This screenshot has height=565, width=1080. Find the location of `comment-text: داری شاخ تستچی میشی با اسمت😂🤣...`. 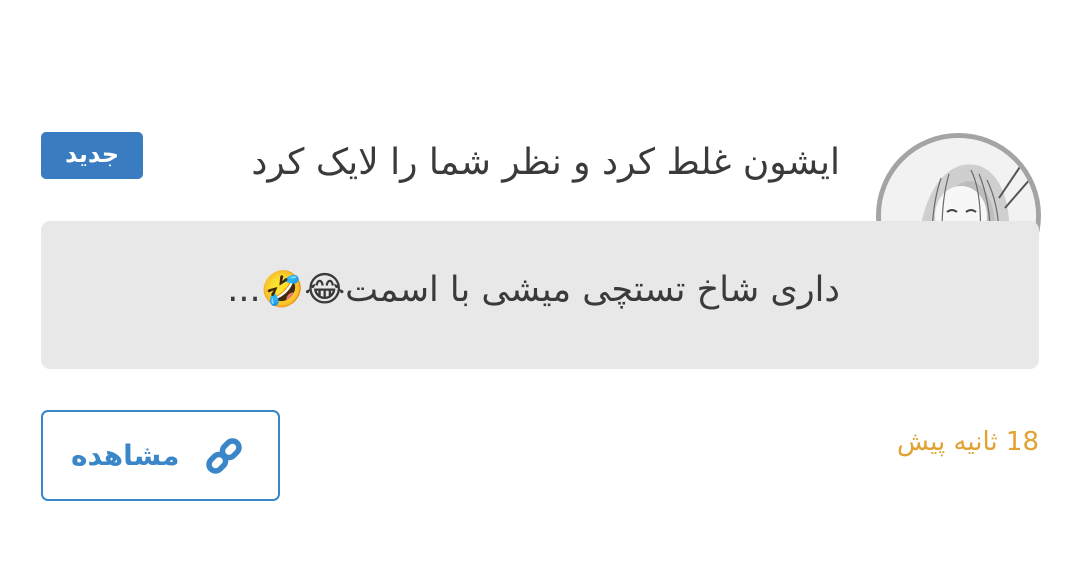

comment-text: داری شاخ تستچی میشی با اسمت😂🤣... is located at coordinates (533, 290).